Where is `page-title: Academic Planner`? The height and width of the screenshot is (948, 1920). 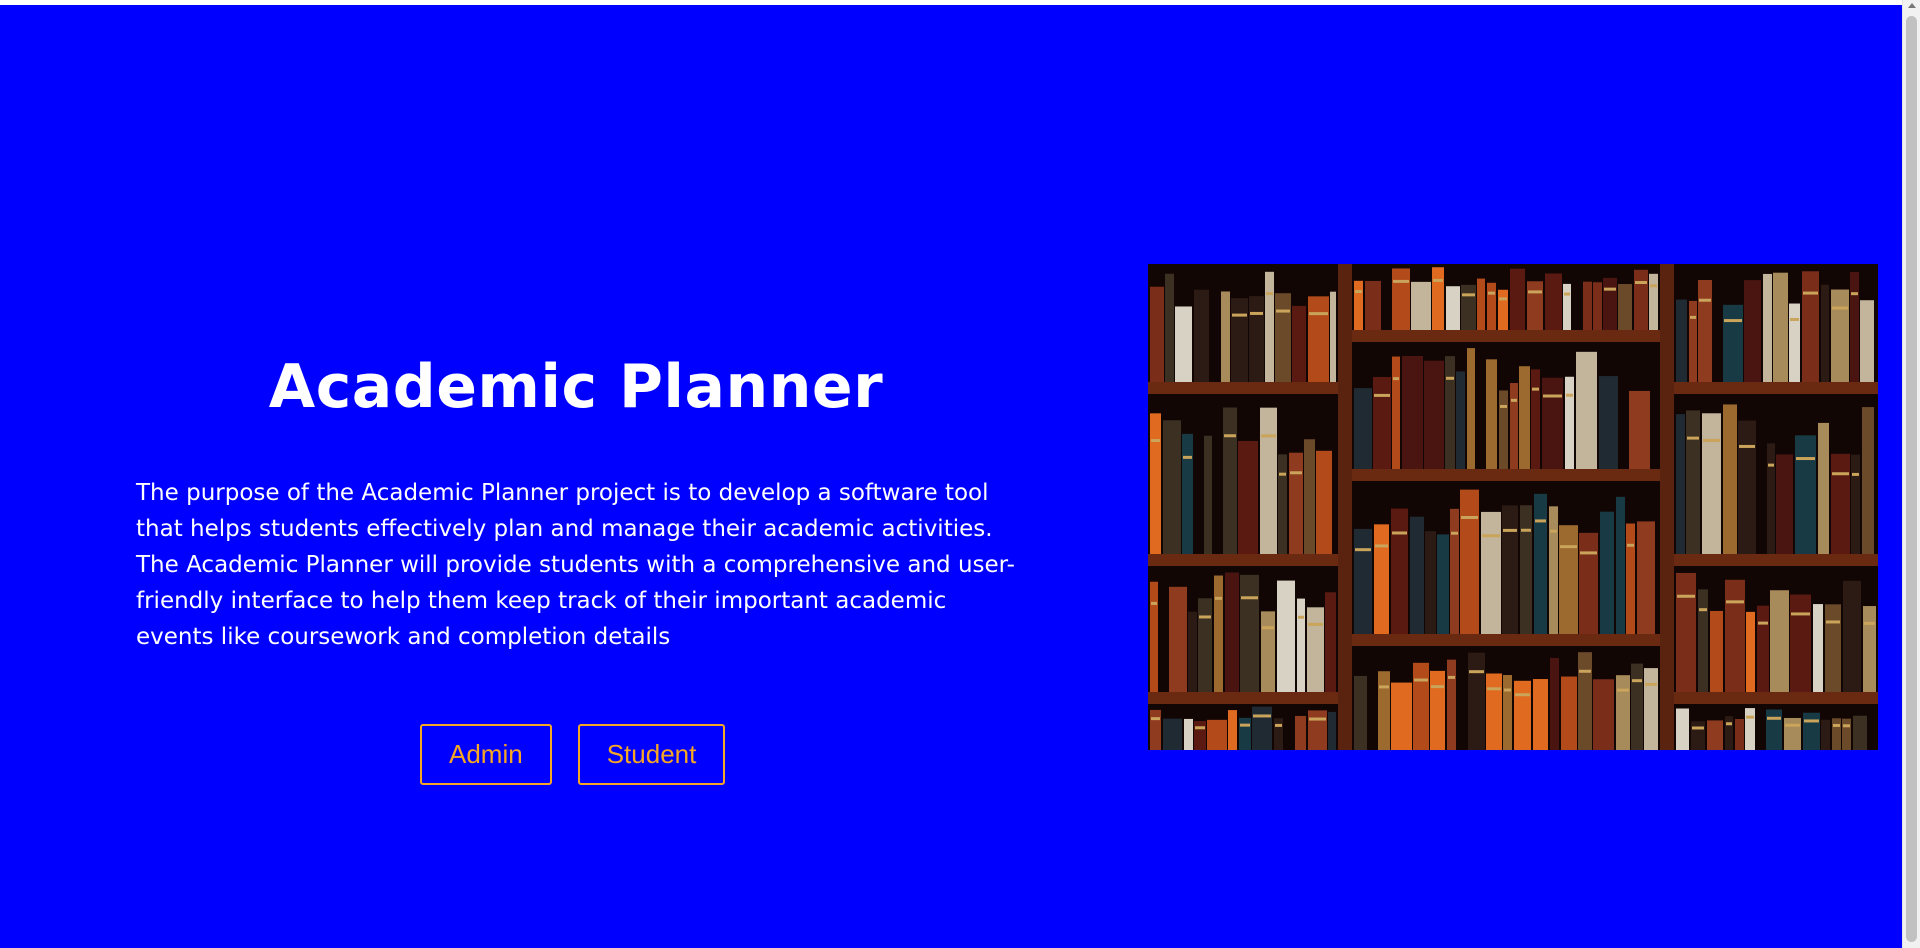 page-title: Academic Planner is located at coordinates (576, 387).